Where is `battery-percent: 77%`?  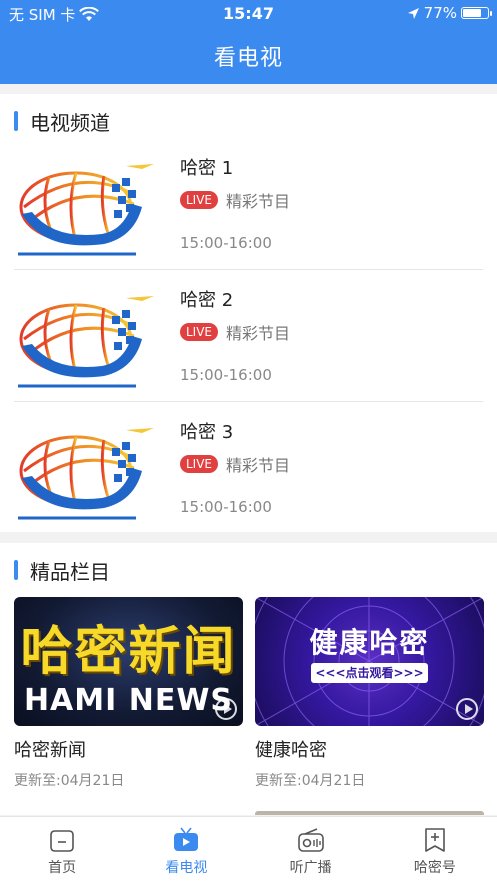
battery-percent: 77% is located at coordinates (440, 13).